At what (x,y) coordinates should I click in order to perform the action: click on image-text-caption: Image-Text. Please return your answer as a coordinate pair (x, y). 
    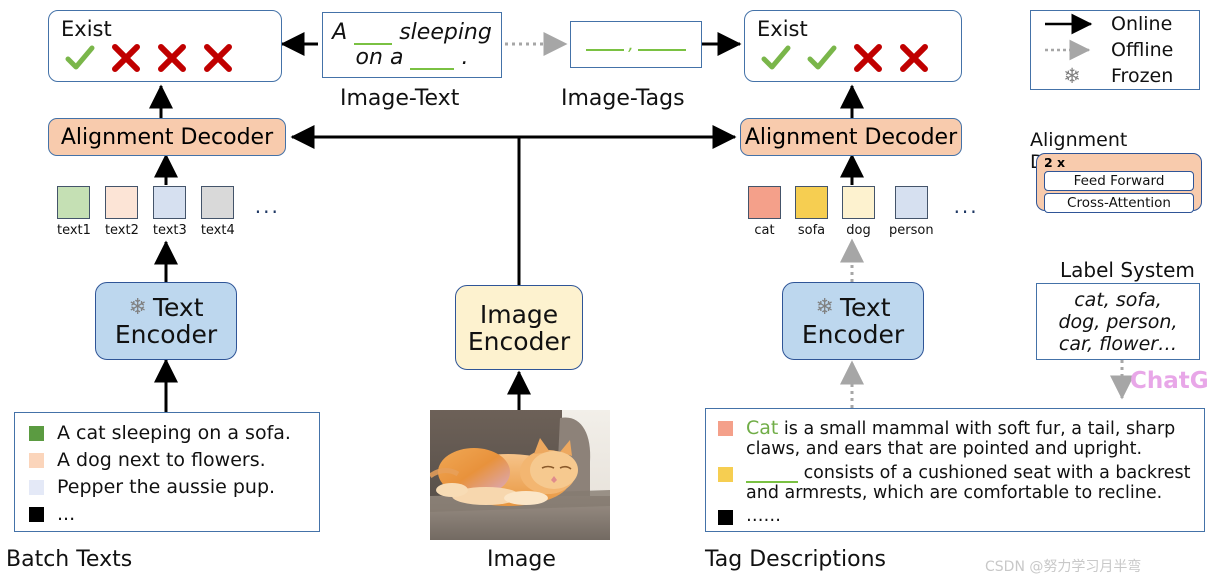
    Looking at the image, I should click on (400, 98).